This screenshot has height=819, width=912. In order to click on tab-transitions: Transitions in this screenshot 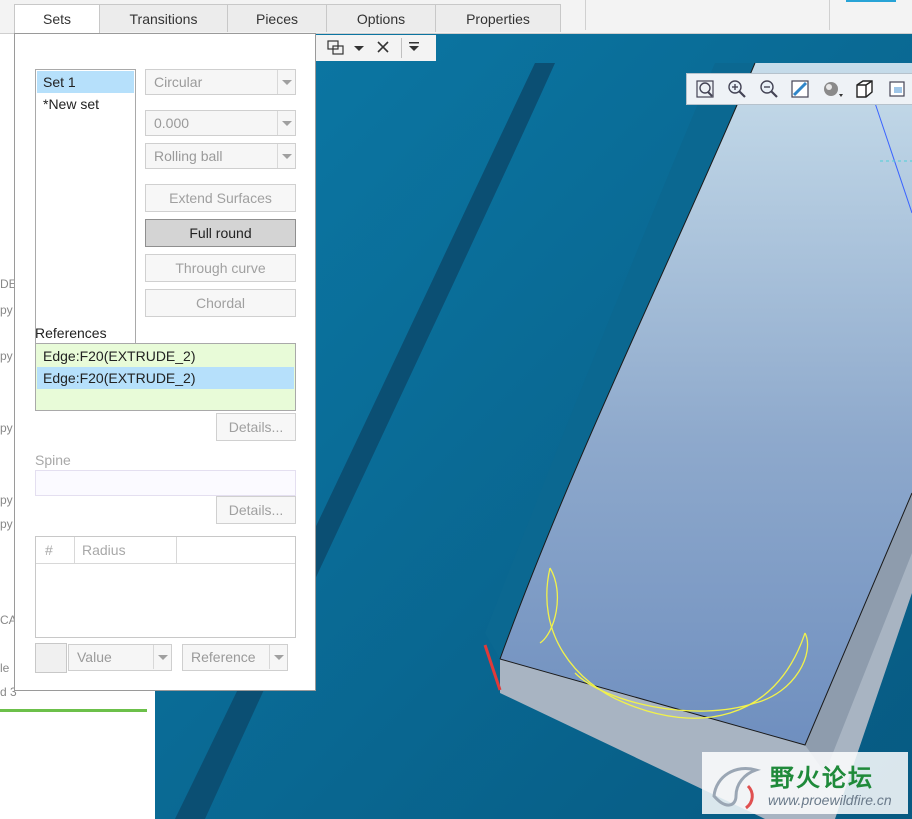, I will do `click(163, 18)`.